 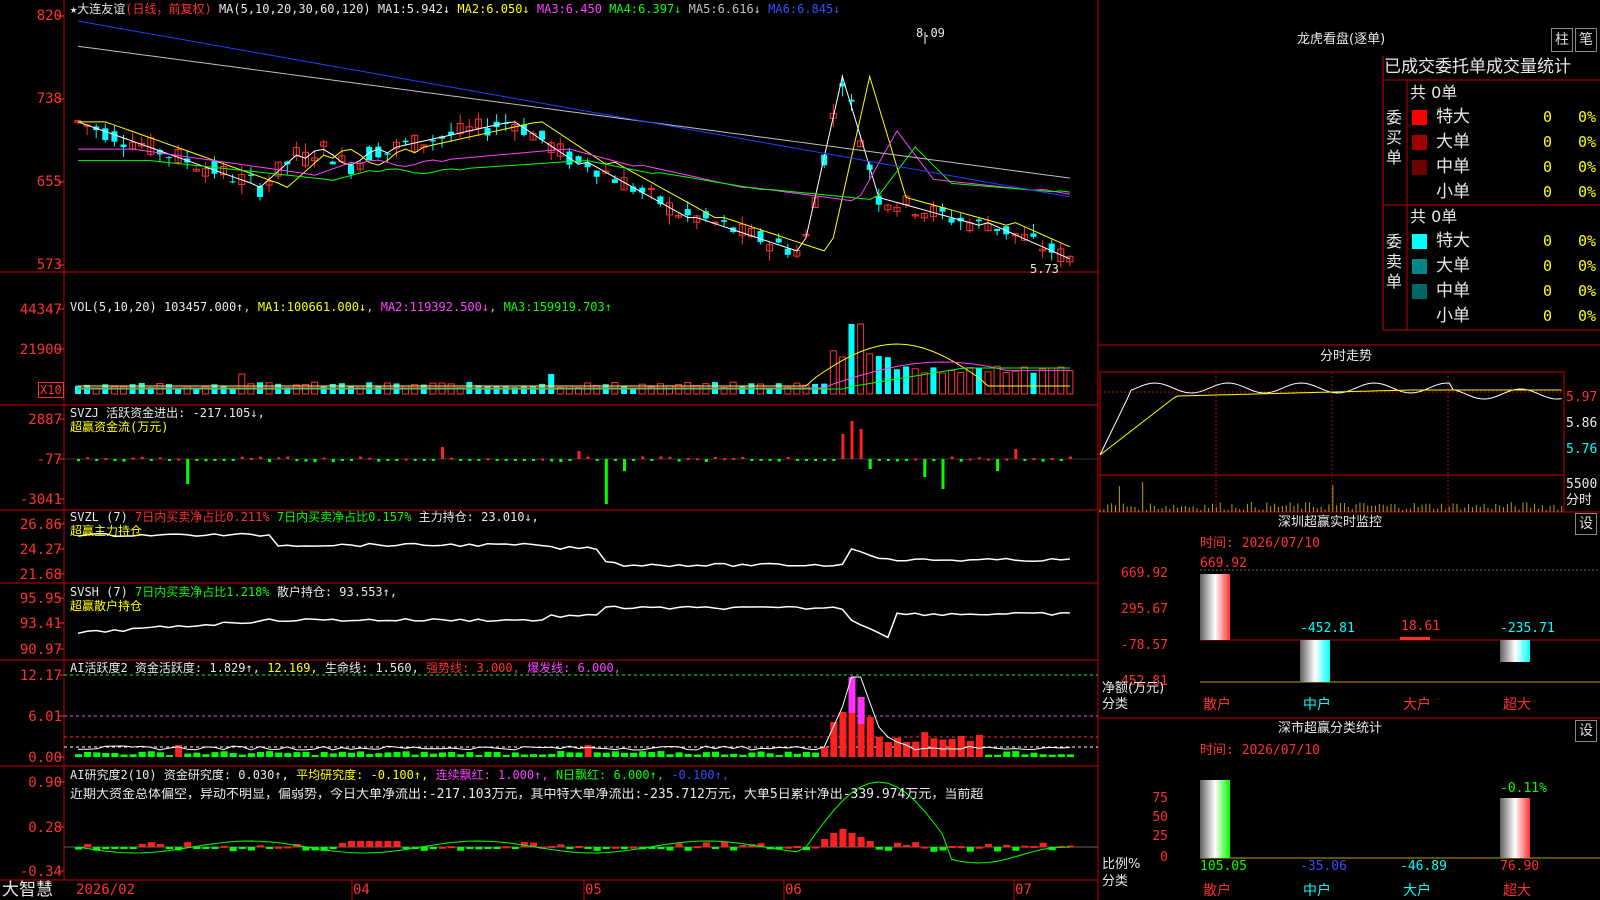 What do you see at coordinates (1587, 117) in the screenshot?
I see `buy-row-pct-0: 0%` at bounding box center [1587, 117].